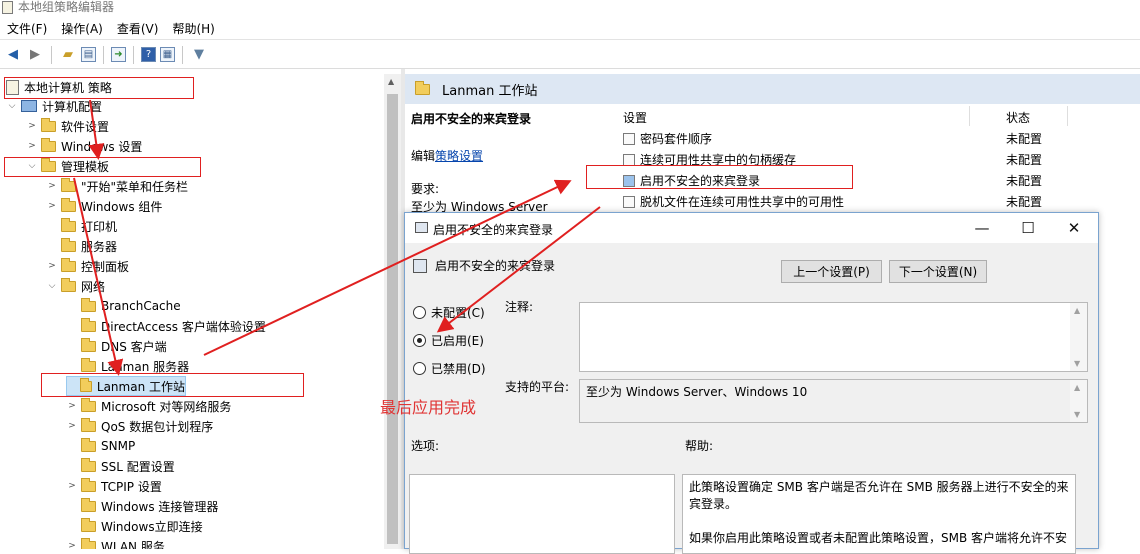  Describe the element at coordinates (877, 138) in the screenshot. I see `list-item: 密码套件顺序 未配置` at that location.